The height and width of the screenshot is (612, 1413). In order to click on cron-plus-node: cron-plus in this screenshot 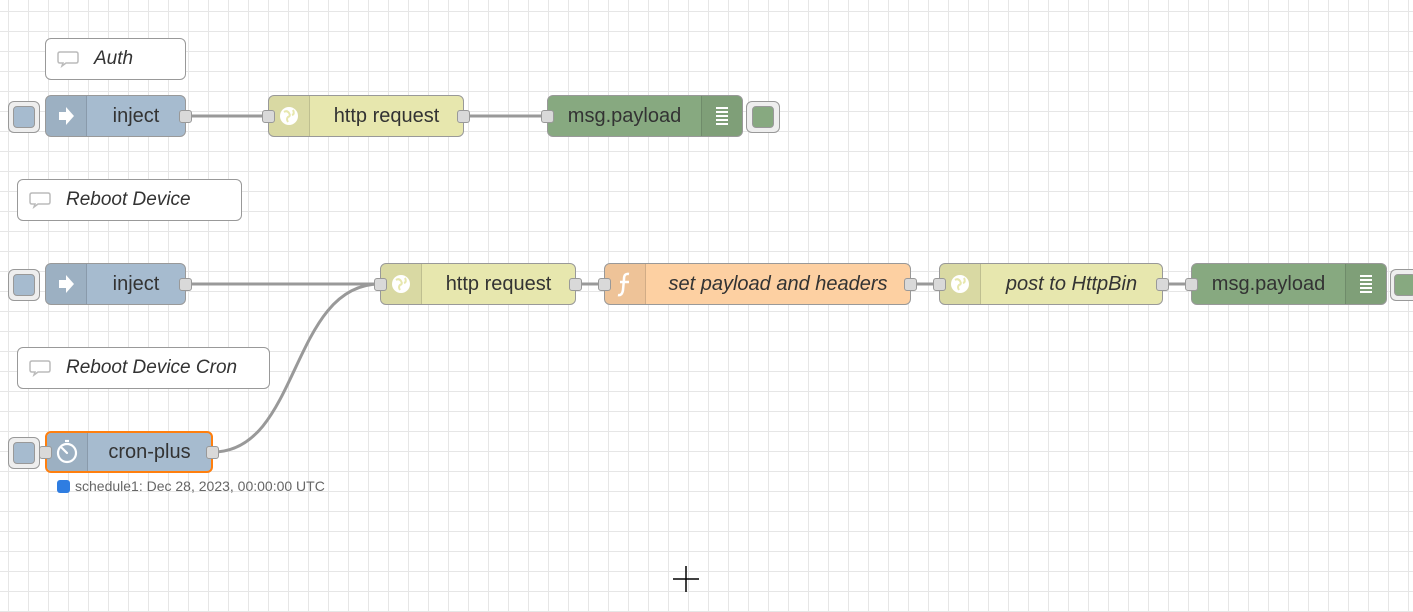, I will do `click(113, 452)`.